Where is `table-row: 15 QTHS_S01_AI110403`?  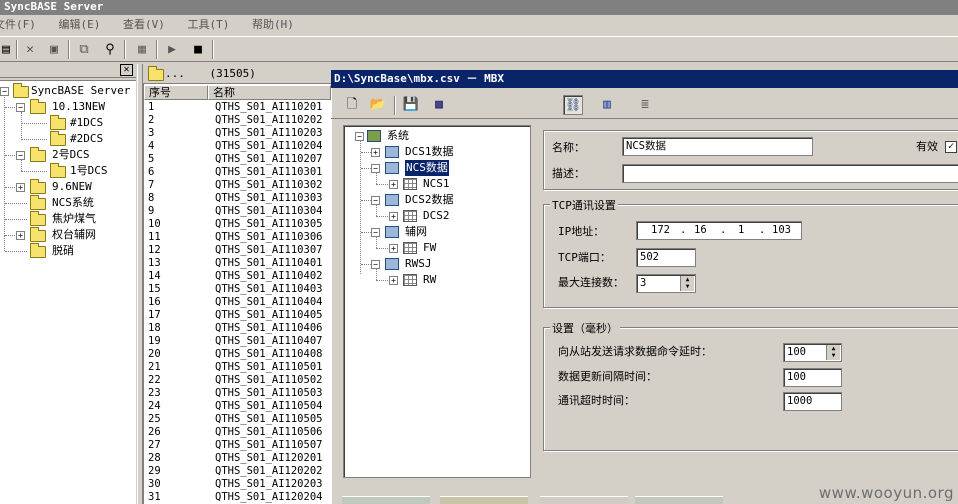 table-row: 15 QTHS_S01_AI110403 is located at coordinates (239, 289).